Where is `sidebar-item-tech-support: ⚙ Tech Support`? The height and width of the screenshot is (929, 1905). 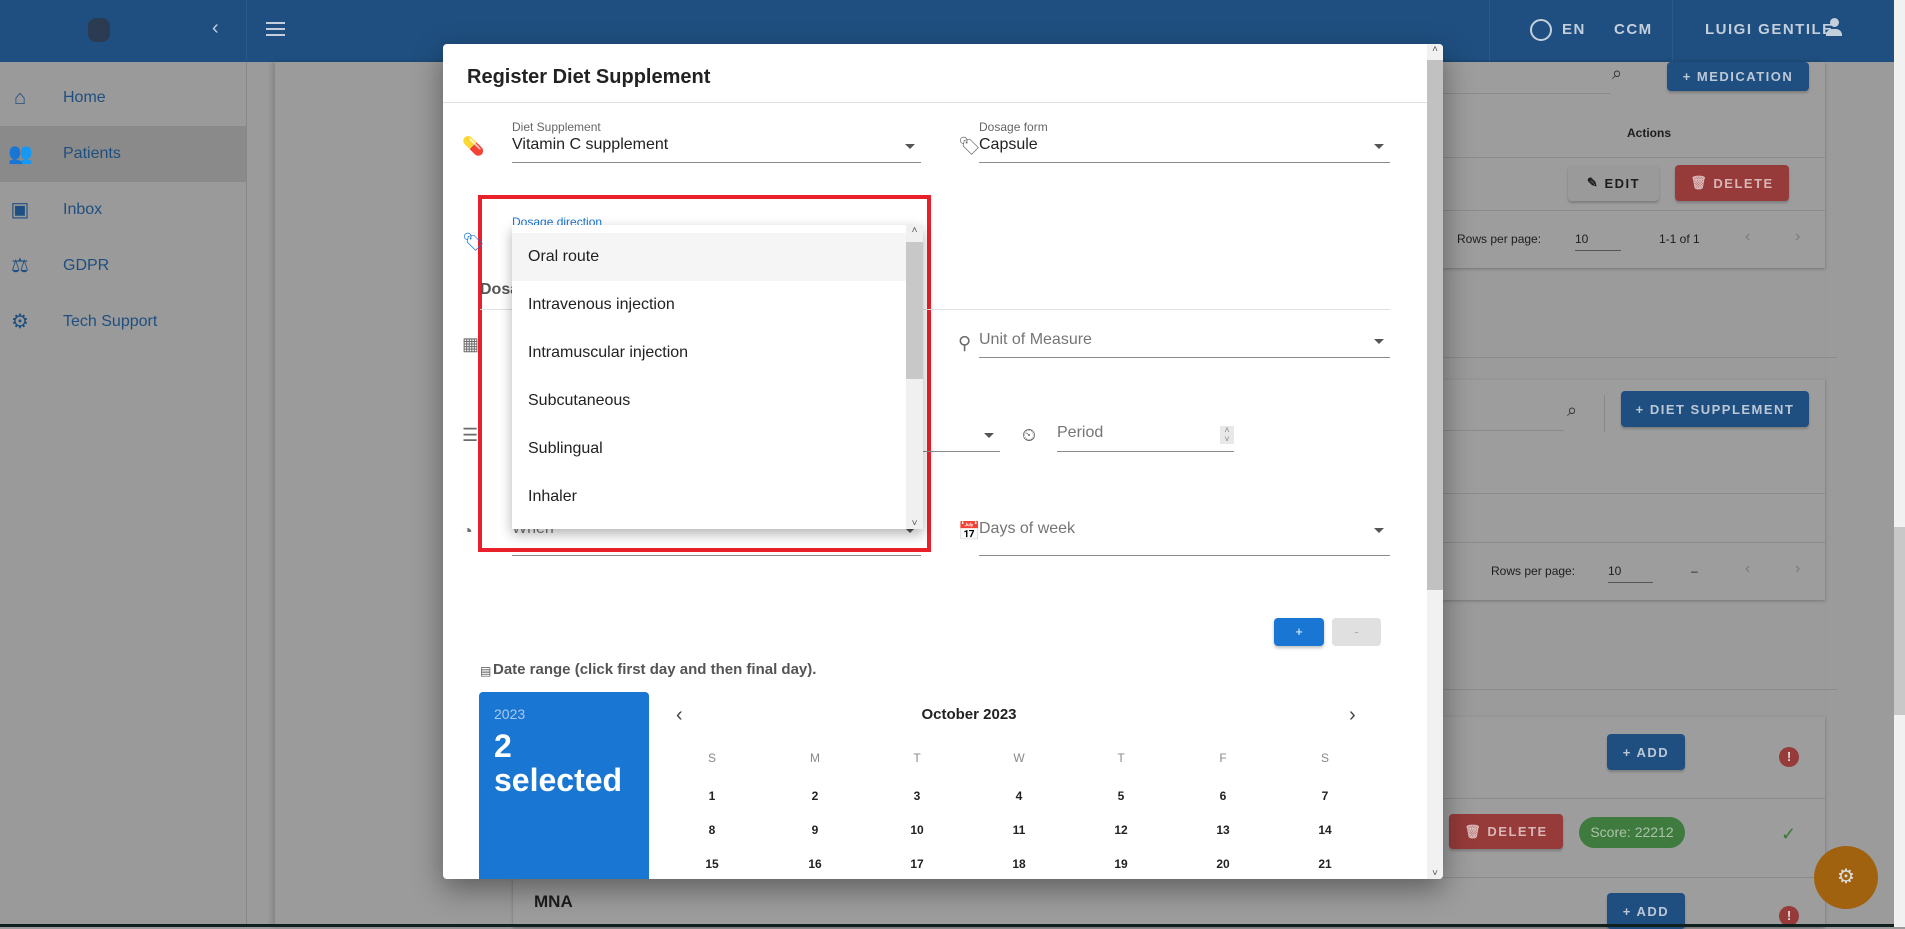 sidebar-item-tech-support: ⚙ Tech Support is located at coordinates (123, 322).